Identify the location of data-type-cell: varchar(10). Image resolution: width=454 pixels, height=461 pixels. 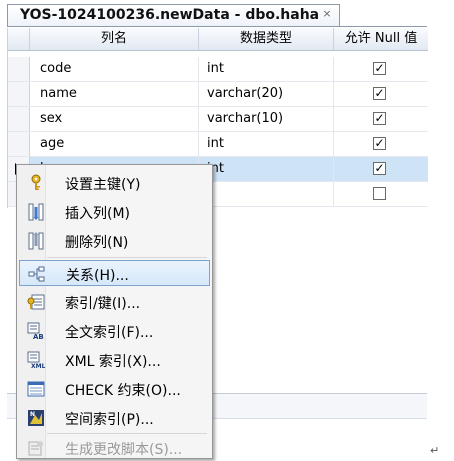
(269, 119).